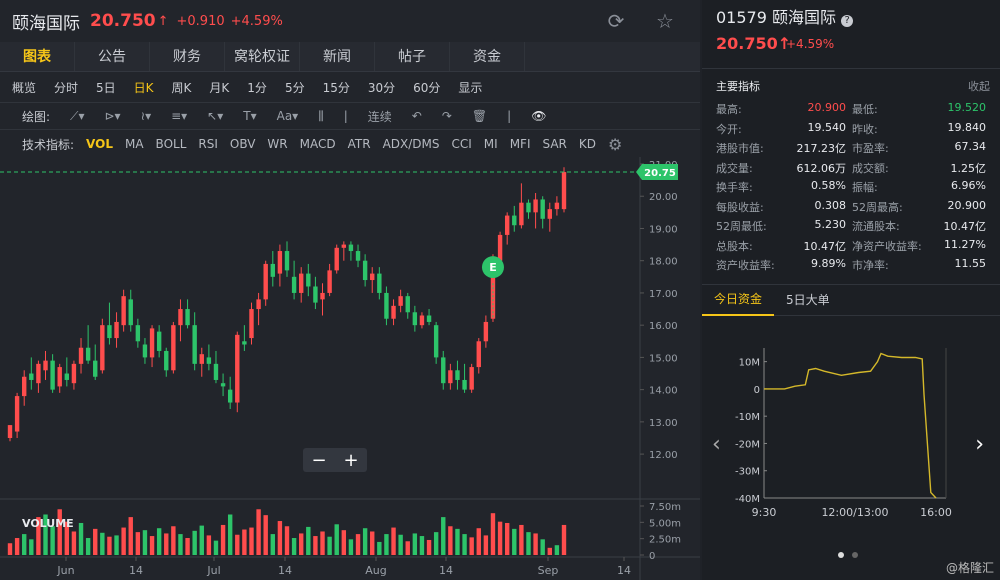 Image resolution: width=1000 pixels, height=580 pixels. I want to click on indicator-sar: SAR, so click(555, 144).